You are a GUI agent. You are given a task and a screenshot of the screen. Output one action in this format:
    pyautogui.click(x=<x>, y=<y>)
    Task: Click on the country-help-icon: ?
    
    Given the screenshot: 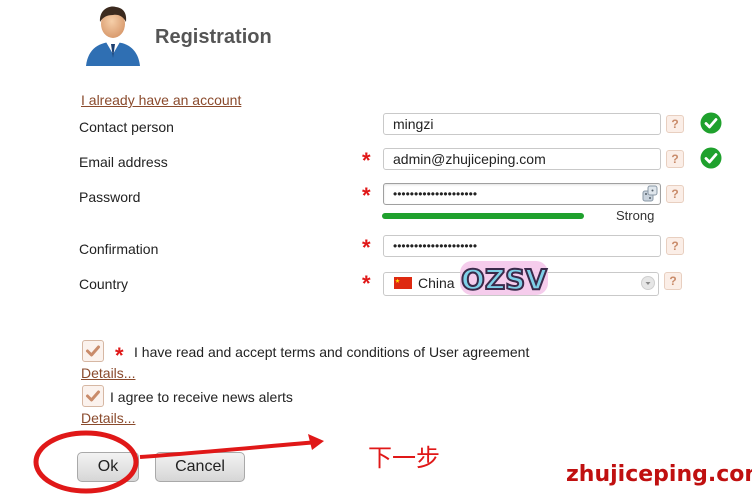 What is the action you would take?
    pyautogui.click(x=673, y=281)
    